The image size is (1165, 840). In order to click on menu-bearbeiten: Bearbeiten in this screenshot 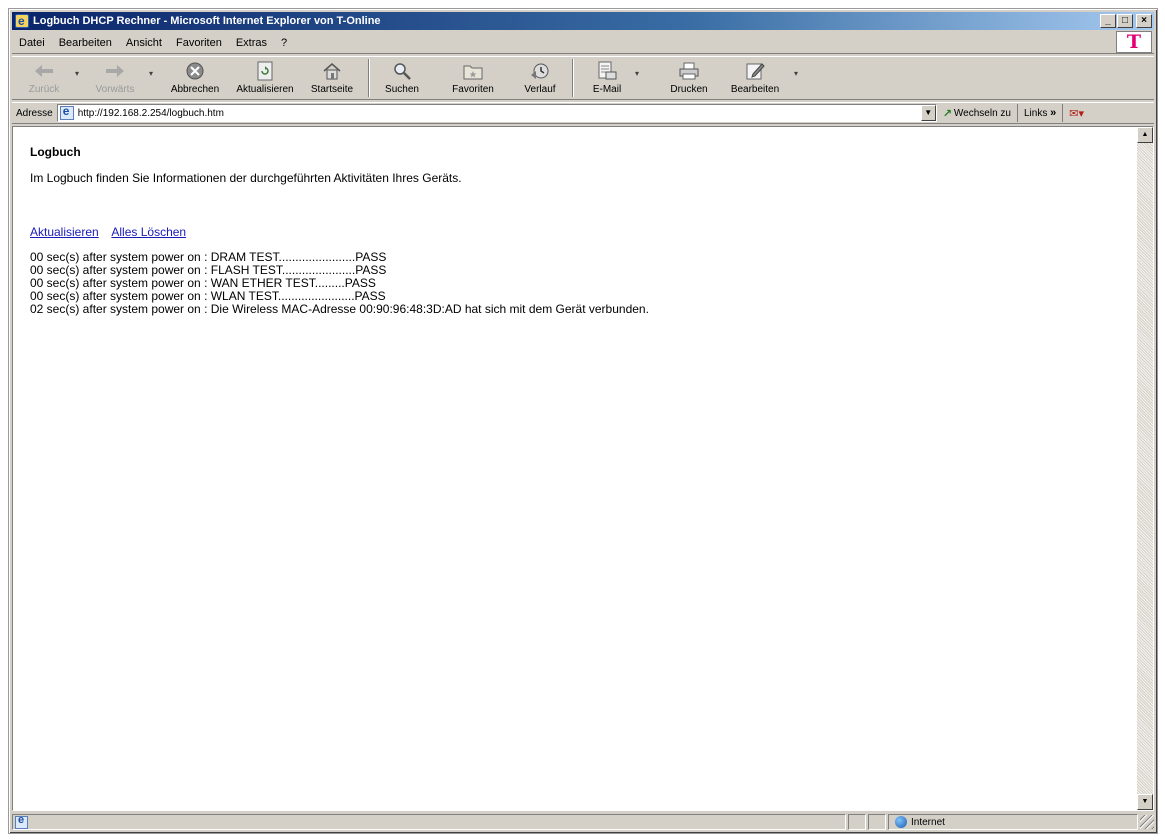, I will do `click(85, 43)`.